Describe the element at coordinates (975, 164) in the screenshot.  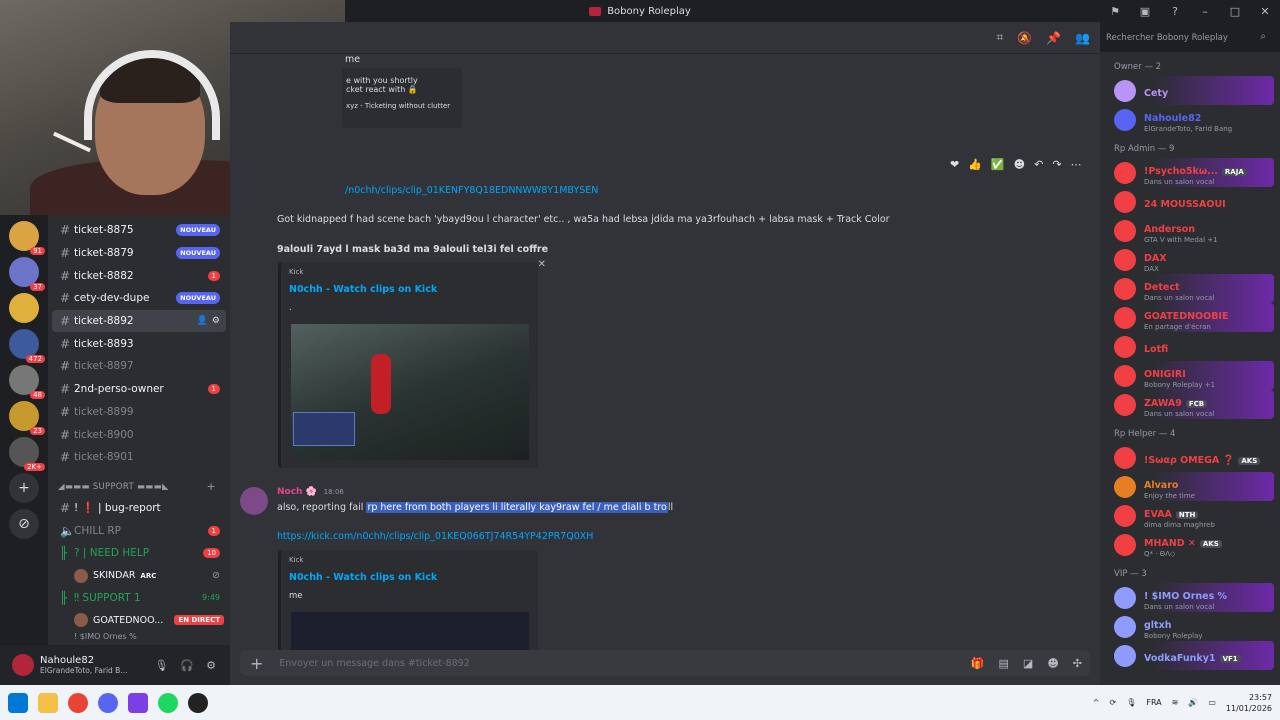
I see `thumbs-up-reaction-icon: 👍` at that location.